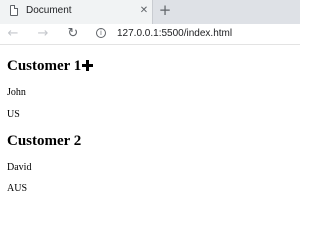 This screenshot has width=320, height=240. Describe the element at coordinates (165, 10) in the screenshot. I see `new-tab-button: +` at that location.